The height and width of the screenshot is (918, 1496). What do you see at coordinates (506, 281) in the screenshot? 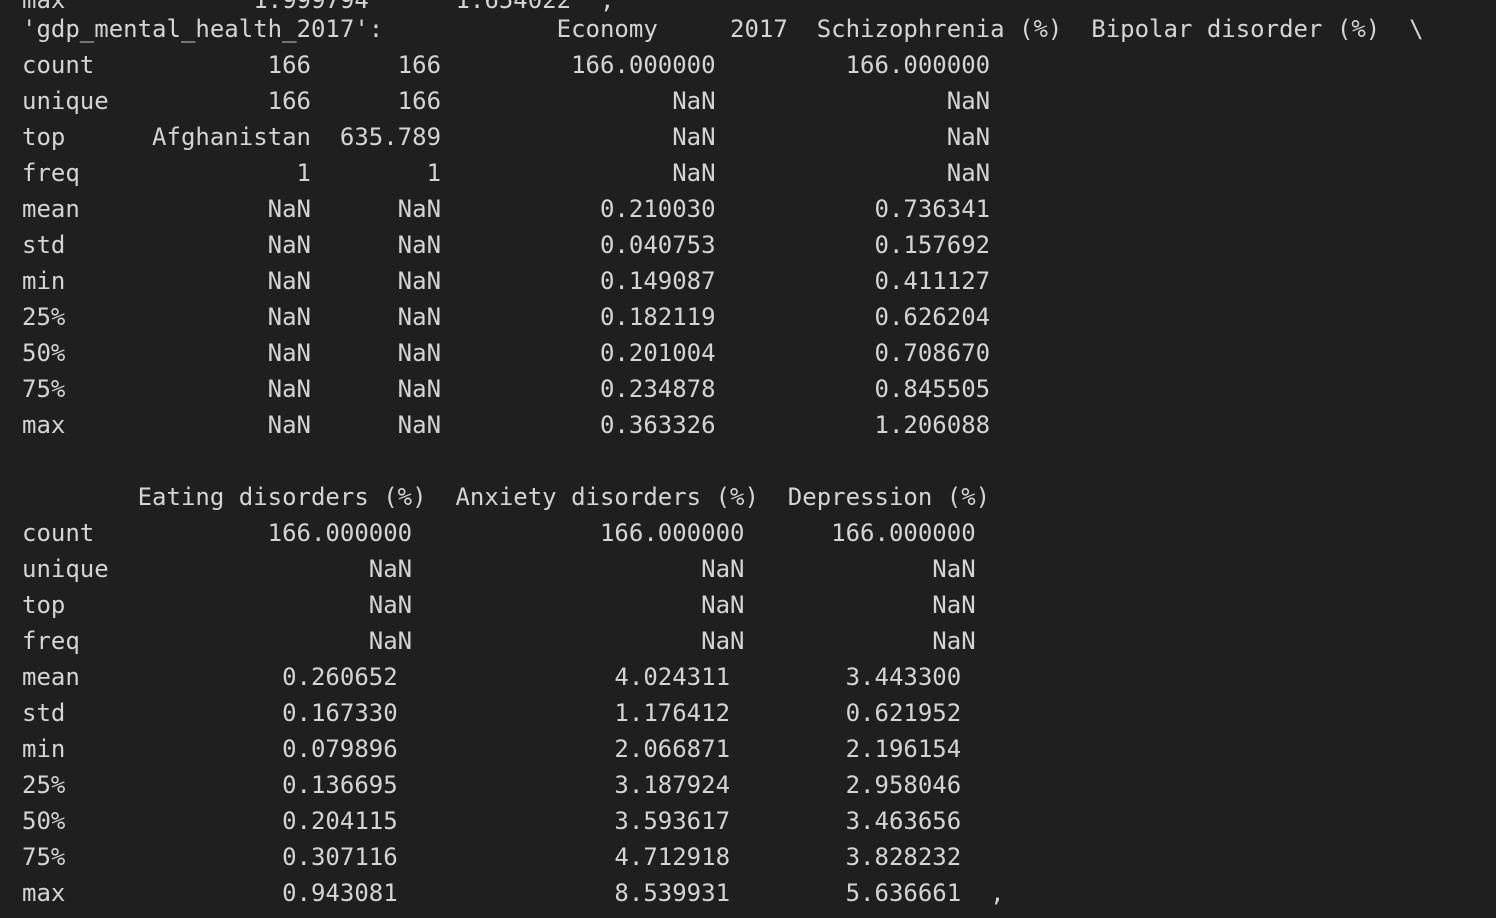
I see `output-line: min NaN NaN 0.149087 0.411127` at bounding box center [506, 281].